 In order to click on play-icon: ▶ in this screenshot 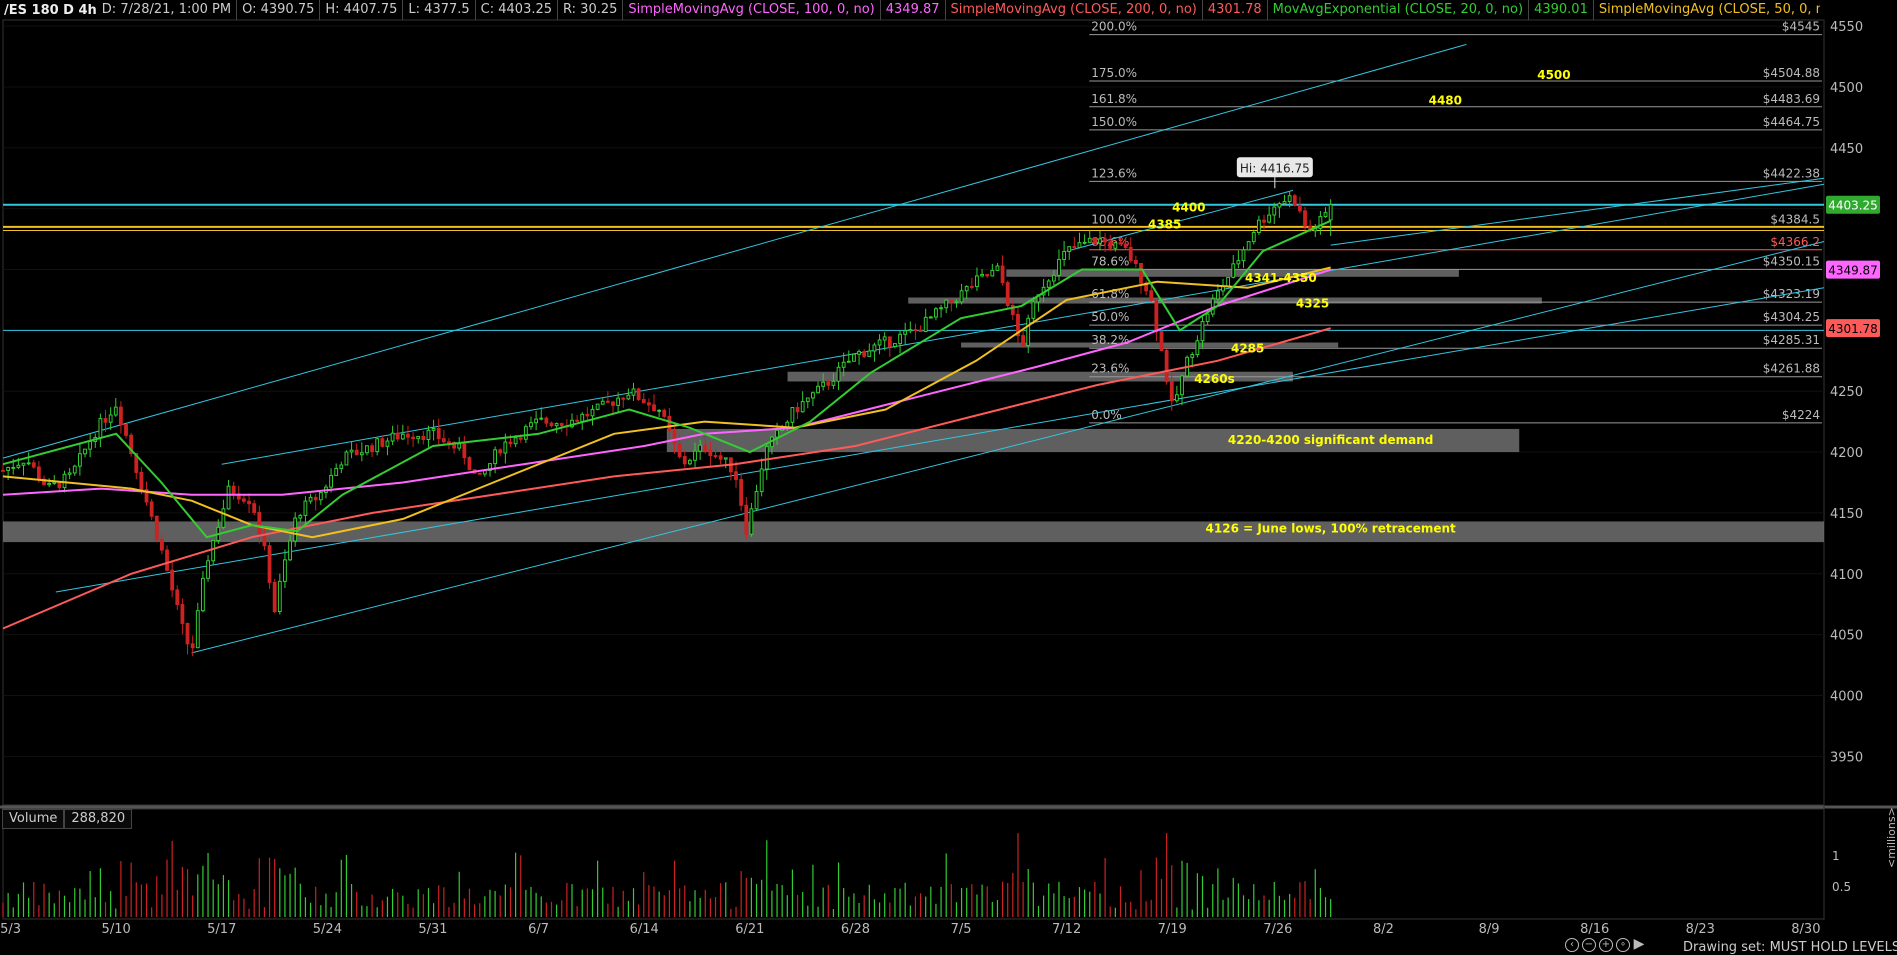, I will do `click(1639, 944)`.